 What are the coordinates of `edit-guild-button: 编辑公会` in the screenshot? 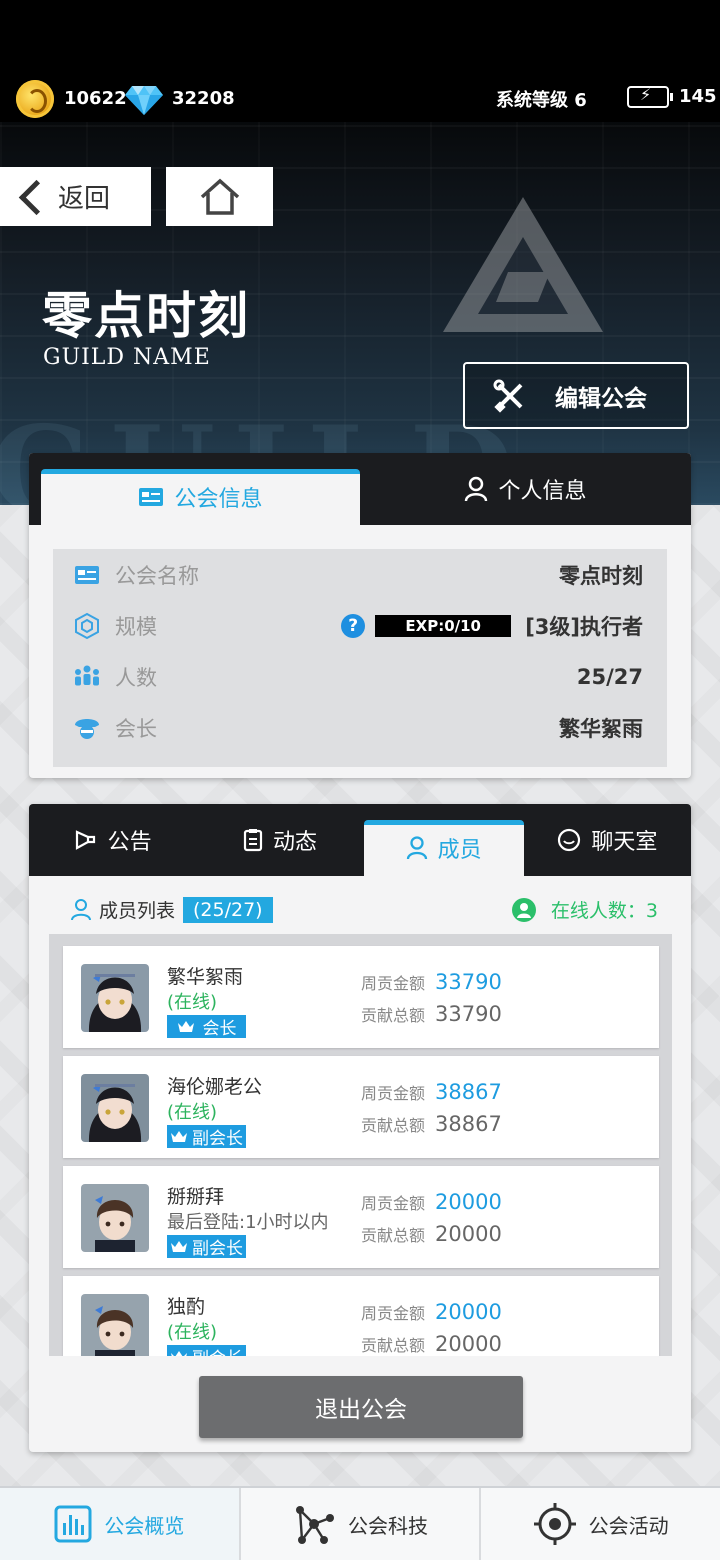 It's located at (576, 395).